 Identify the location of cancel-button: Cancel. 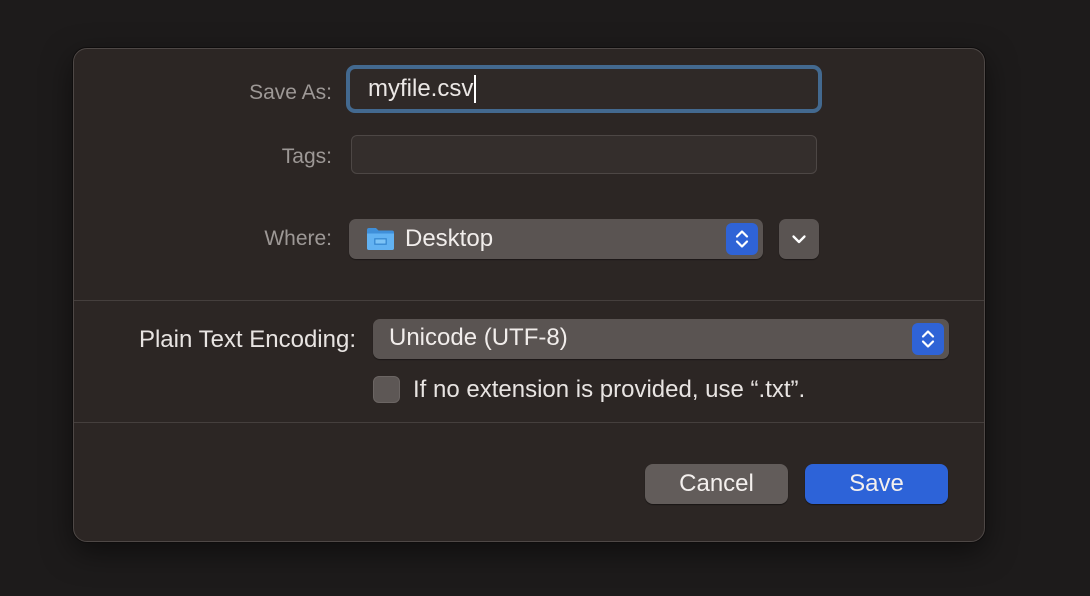
(716, 484).